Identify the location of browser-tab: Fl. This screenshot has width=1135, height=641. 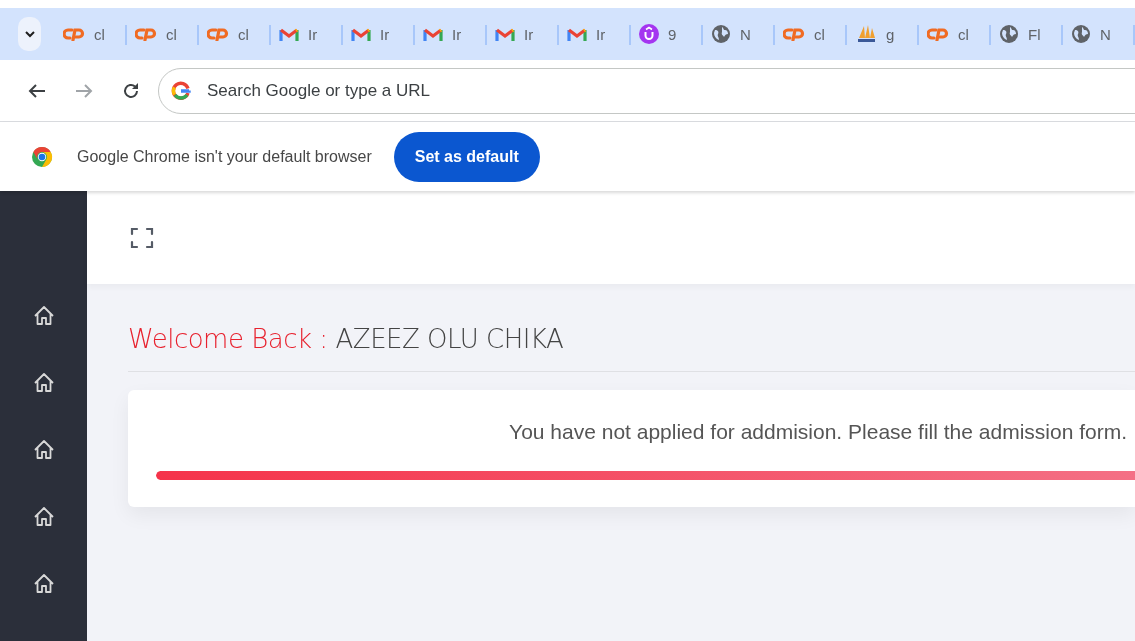
(1027, 34).